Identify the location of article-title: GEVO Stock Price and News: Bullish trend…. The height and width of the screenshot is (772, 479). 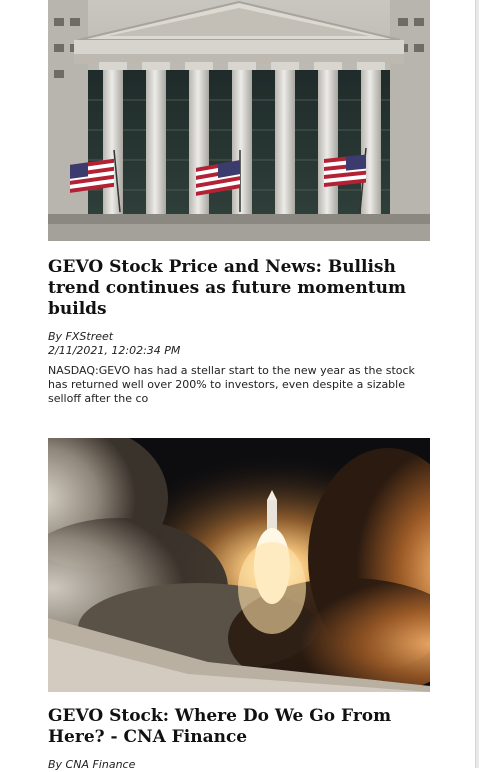
(239, 288).